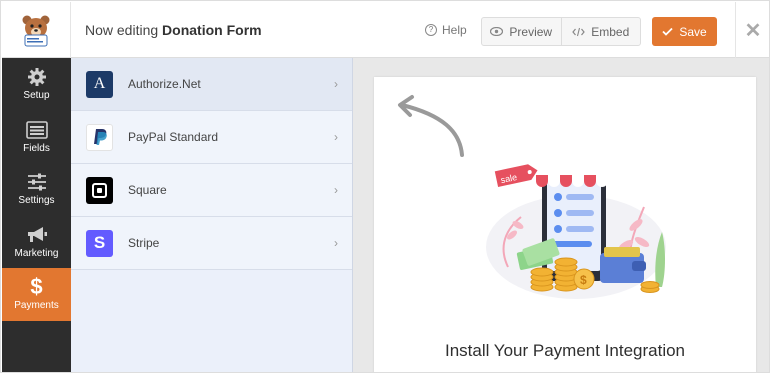 The width and height of the screenshot is (770, 373). What do you see at coordinates (37, 235) in the screenshot?
I see `megaphone-icon` at bounding box center [37, 235].